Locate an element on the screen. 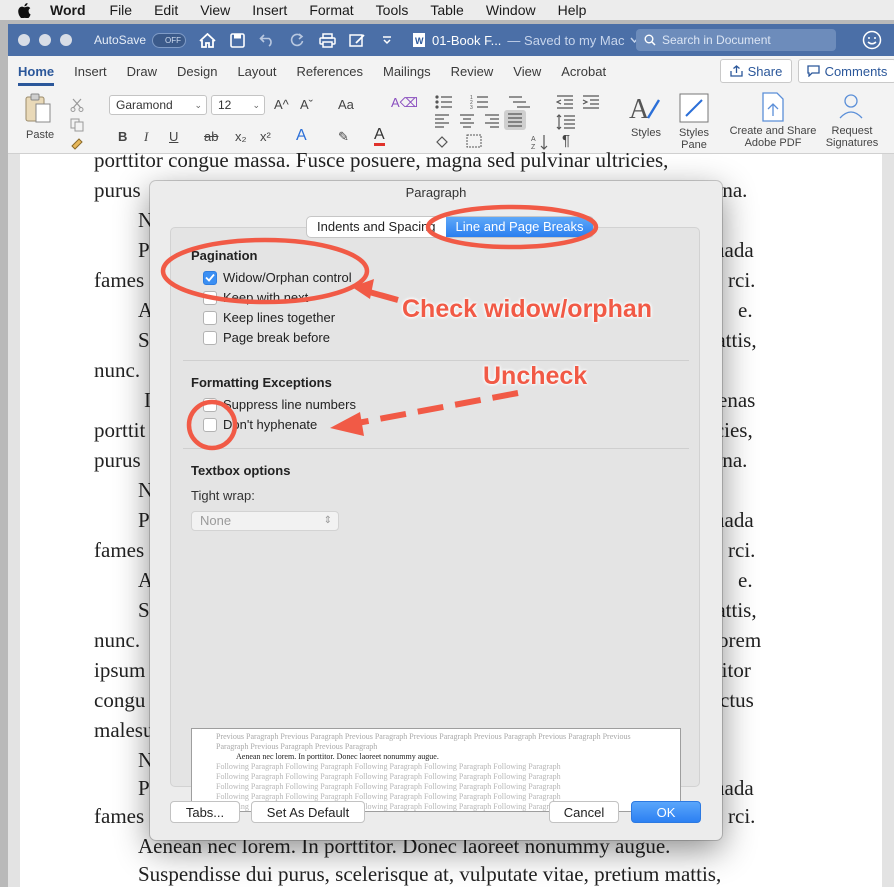 The height and width of the screenshot is (887, 894). create-share-pdf-button: Create and Share Adobe PDF is located at coordinates (773, 120).